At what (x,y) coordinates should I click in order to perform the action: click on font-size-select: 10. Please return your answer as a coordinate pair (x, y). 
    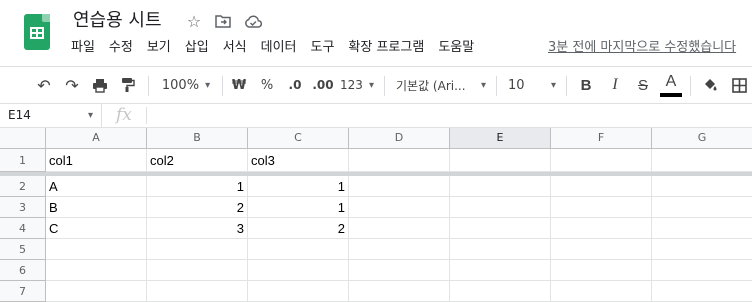
    Looking at the image, I should click on (532, 85).